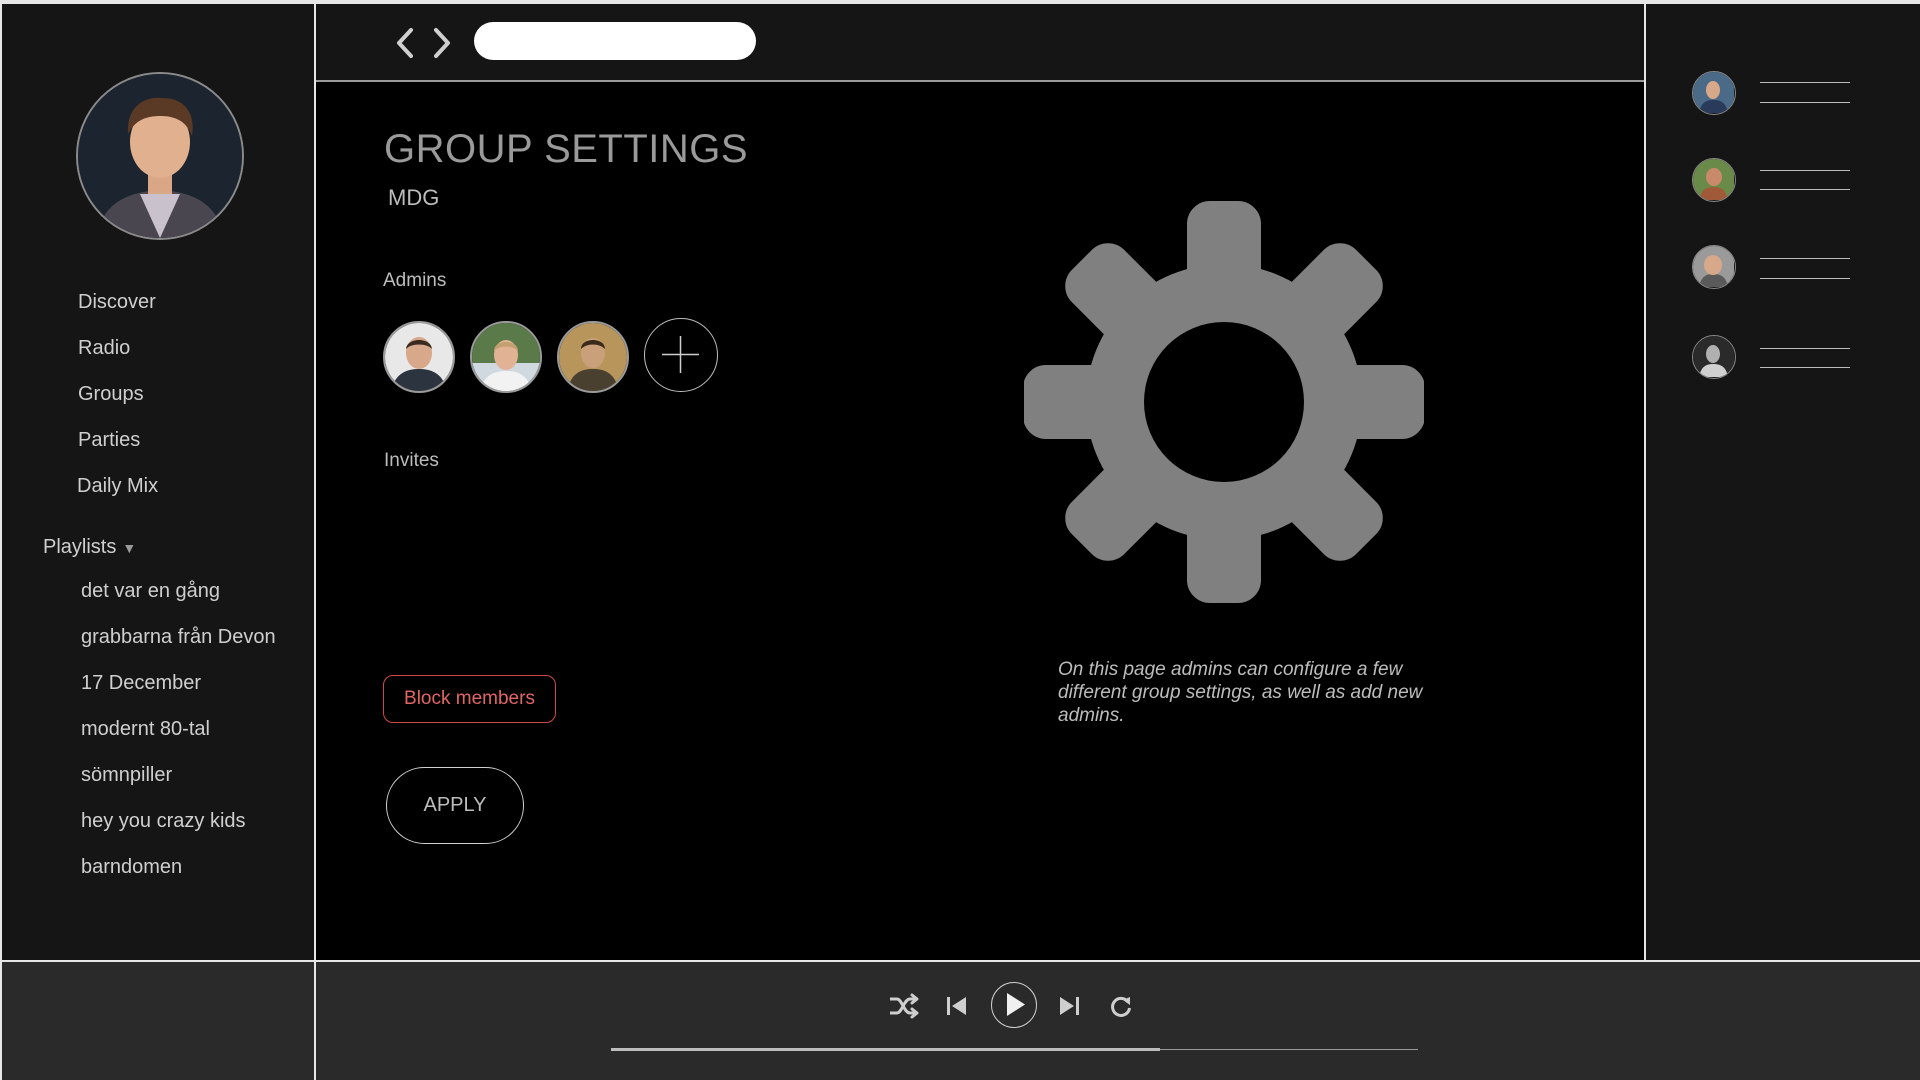  I want to click on group-name: MDG, so click(414, 197).